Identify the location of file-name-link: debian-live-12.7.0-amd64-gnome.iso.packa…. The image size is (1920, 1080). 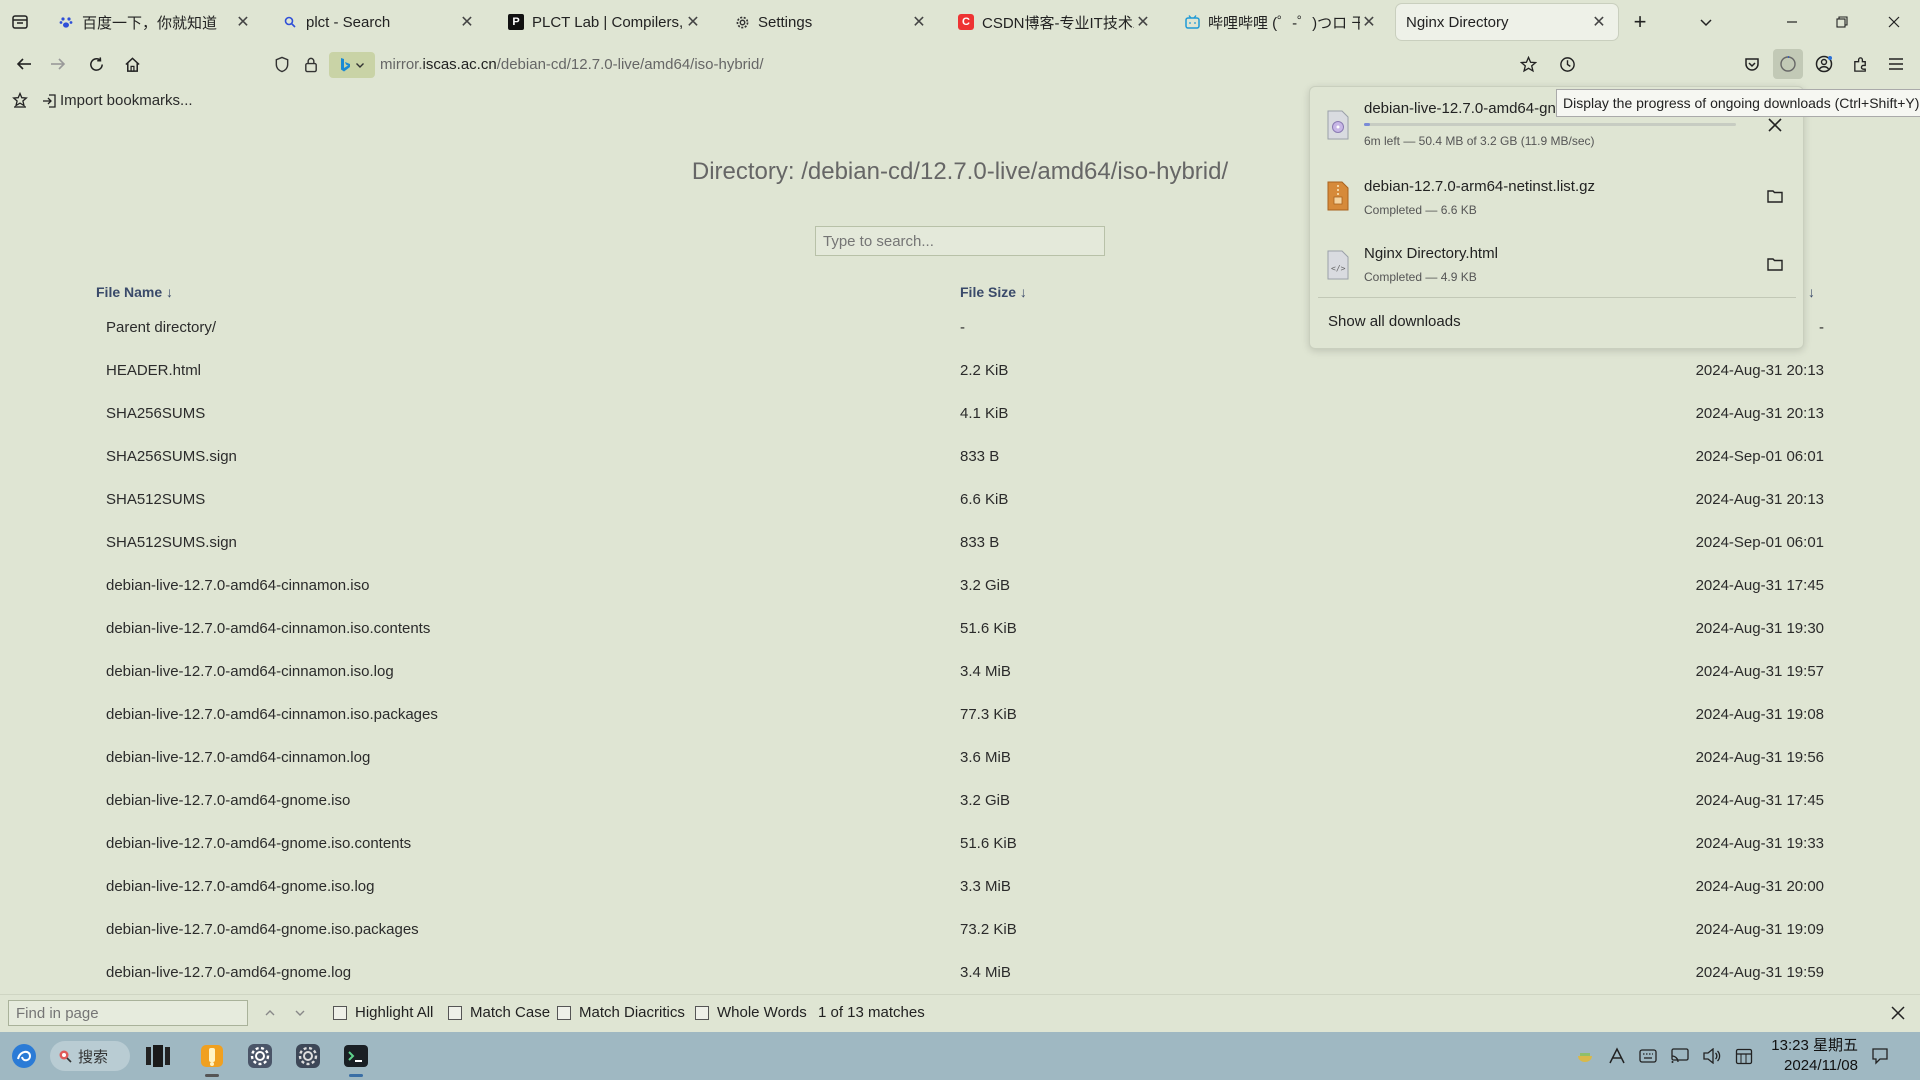
(262, 929).